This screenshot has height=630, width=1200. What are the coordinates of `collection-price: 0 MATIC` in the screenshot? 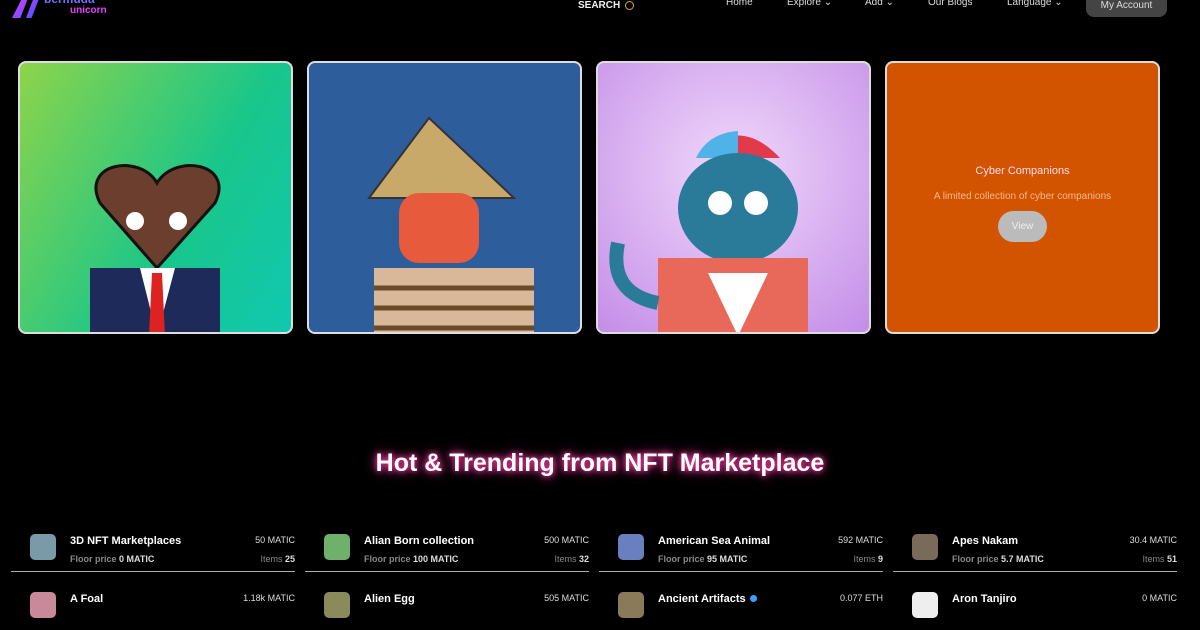 It's located at (1159, 598).